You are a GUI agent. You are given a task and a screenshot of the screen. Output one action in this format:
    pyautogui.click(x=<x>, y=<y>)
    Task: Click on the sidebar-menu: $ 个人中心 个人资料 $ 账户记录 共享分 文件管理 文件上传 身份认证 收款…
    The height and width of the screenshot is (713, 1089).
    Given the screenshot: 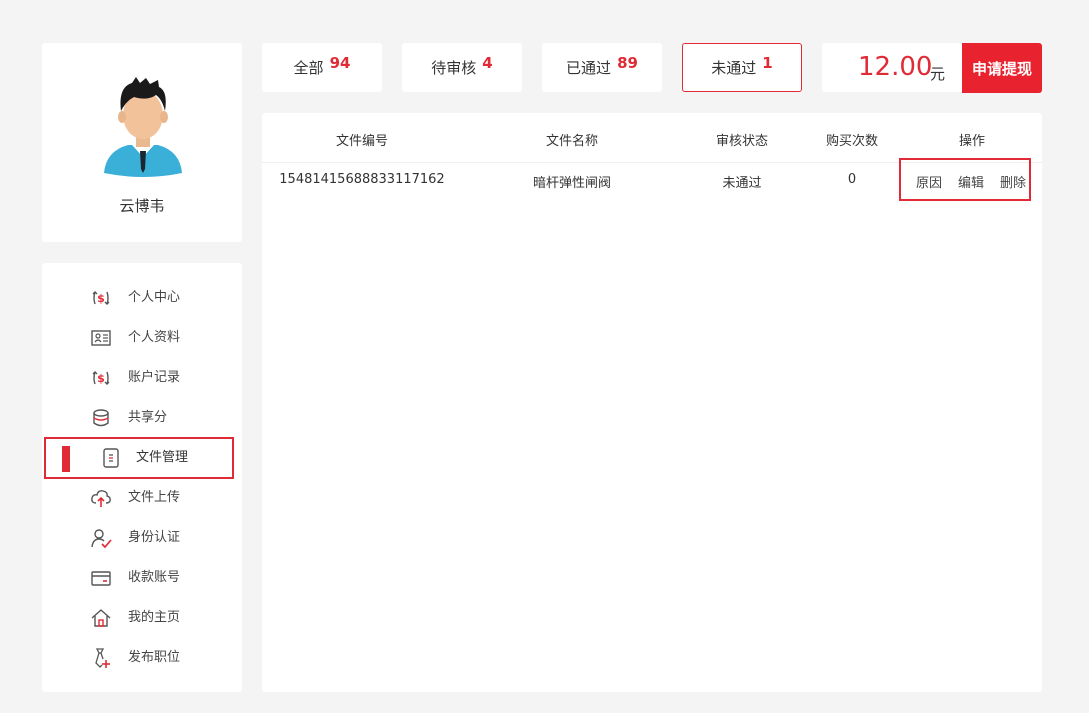 What is the action you would take?
    pyautogui.click(x=142, y=477)
    